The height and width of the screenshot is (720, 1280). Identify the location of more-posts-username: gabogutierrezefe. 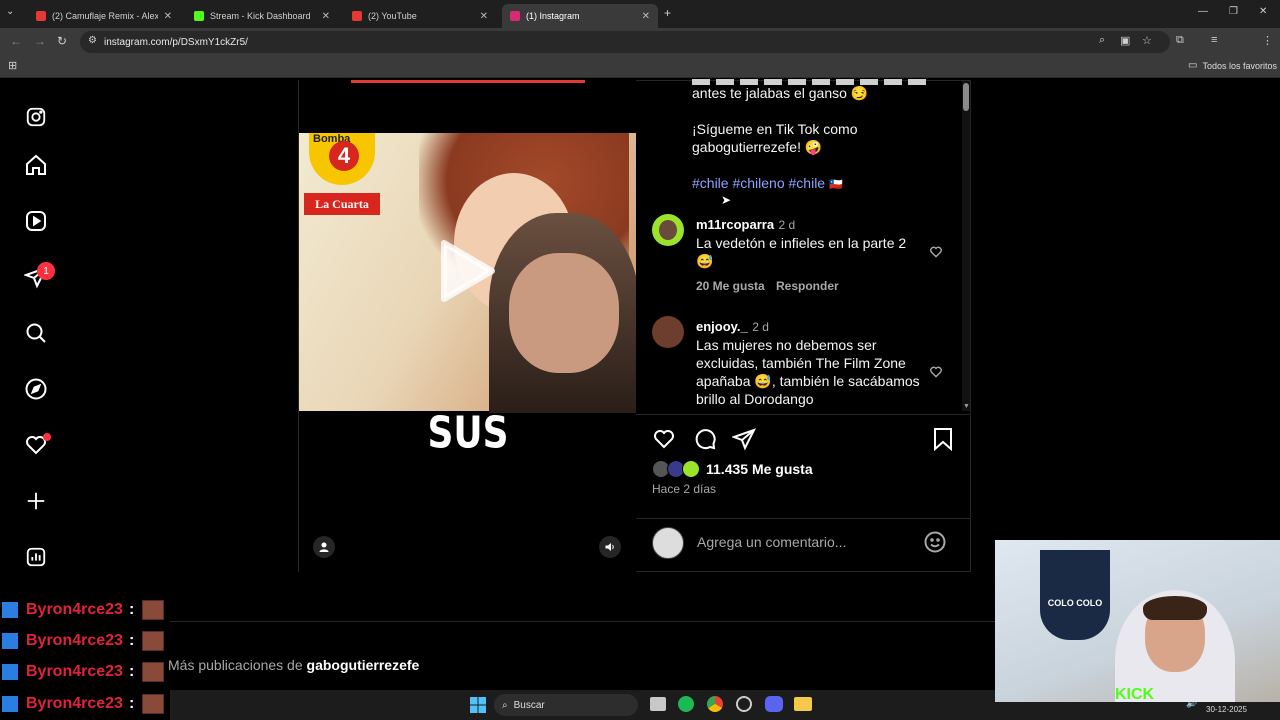
(363, 665).